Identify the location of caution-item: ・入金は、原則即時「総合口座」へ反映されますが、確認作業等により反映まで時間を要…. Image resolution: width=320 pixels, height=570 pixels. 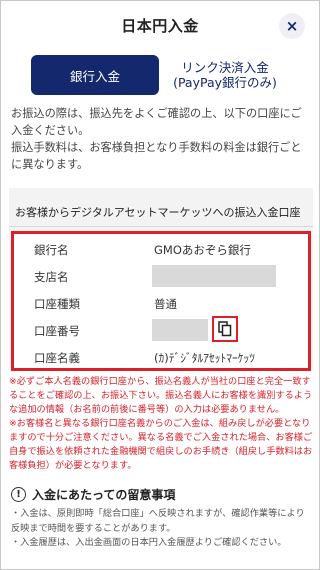
(158, 521).